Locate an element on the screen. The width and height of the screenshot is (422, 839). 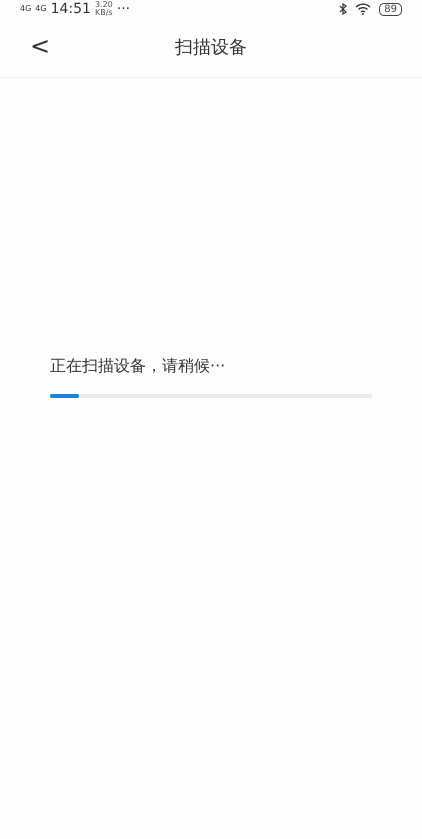
speed-unit: KB/s is located at coordinates (103, 13).